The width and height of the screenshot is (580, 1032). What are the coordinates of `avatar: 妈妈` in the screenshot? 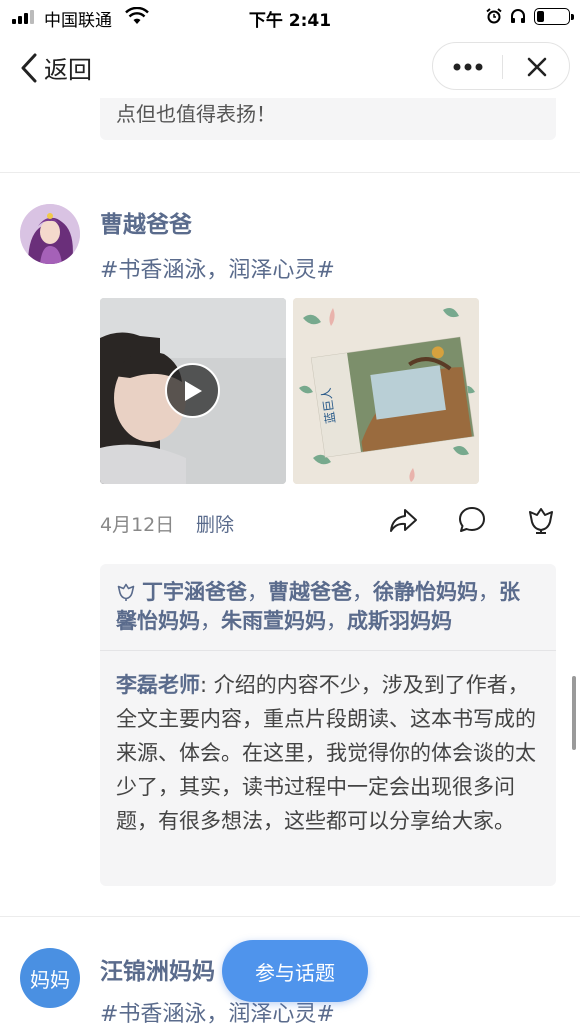 It's located at (50, 978).